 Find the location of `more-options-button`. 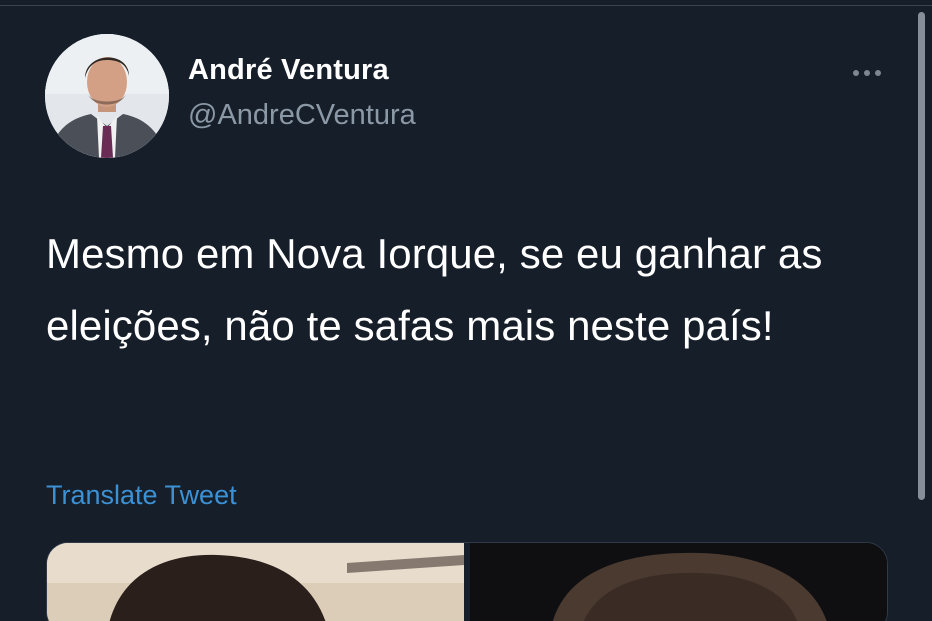

more-options-button is located at coordinates (867, 73).